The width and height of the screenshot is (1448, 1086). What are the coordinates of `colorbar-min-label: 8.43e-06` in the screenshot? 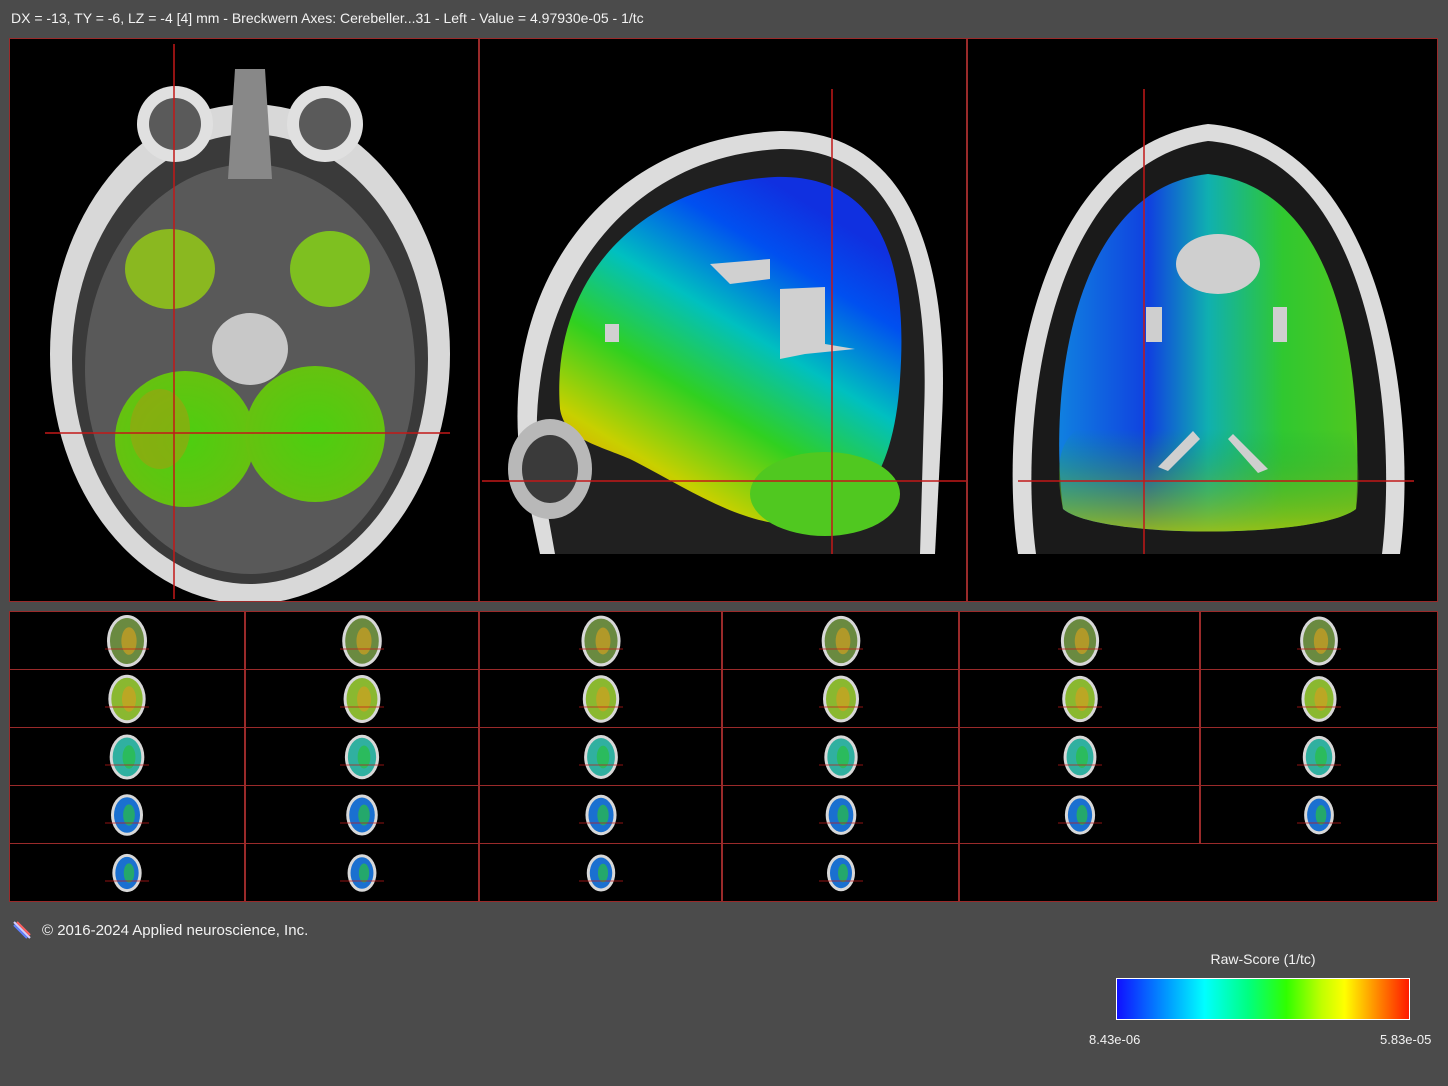 It's located at (1115, 1039).